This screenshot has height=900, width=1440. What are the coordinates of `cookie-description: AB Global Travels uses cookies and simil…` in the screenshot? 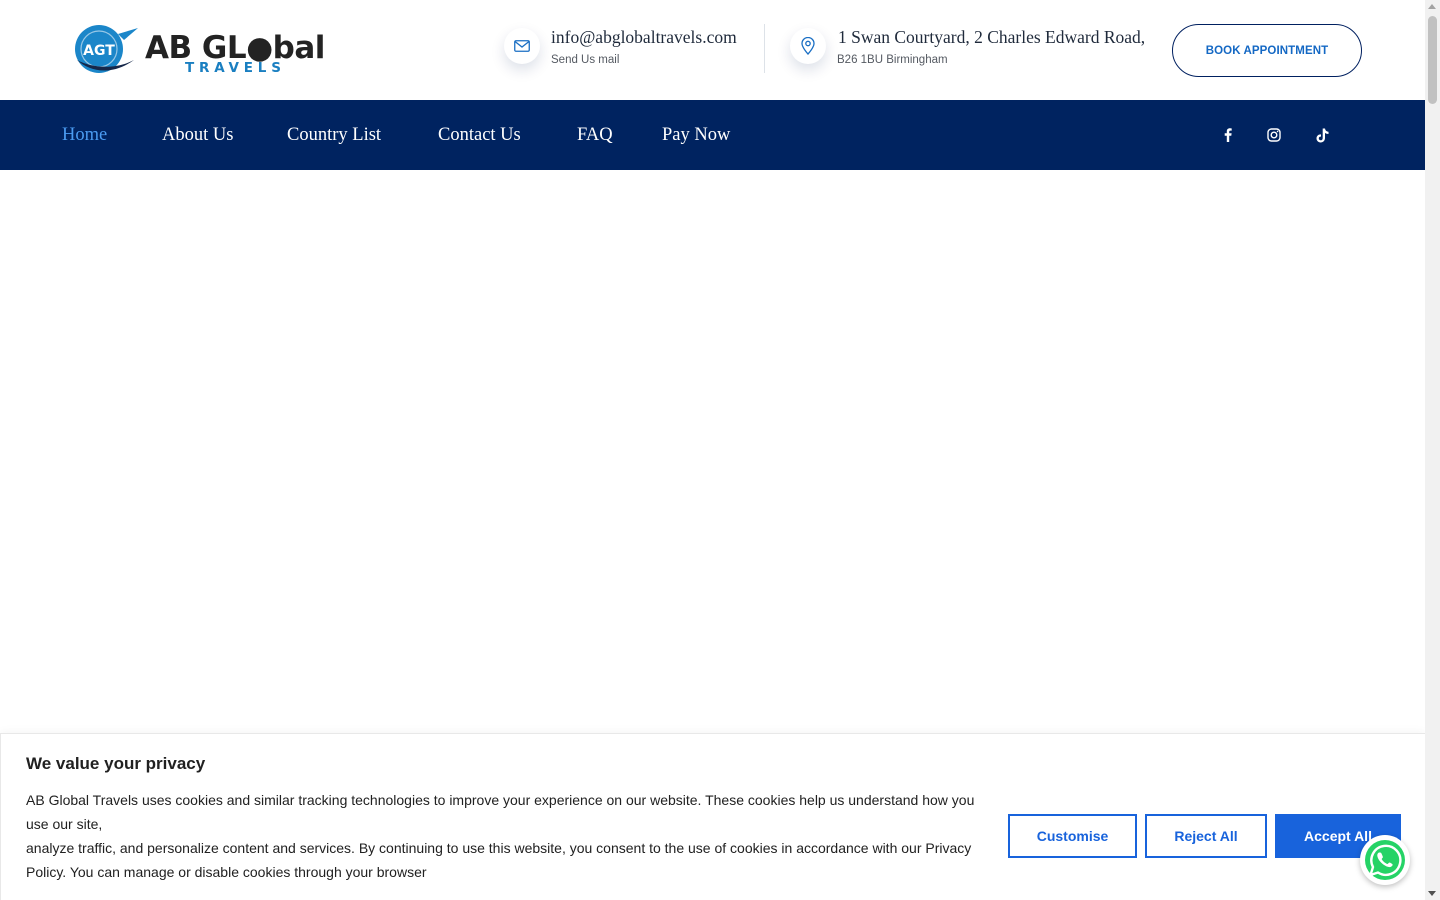 It's located at (508, 836).